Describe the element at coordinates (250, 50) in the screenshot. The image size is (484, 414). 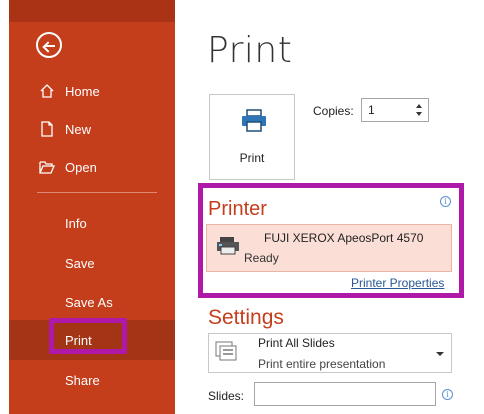
I see `page-title: Print` at that location.